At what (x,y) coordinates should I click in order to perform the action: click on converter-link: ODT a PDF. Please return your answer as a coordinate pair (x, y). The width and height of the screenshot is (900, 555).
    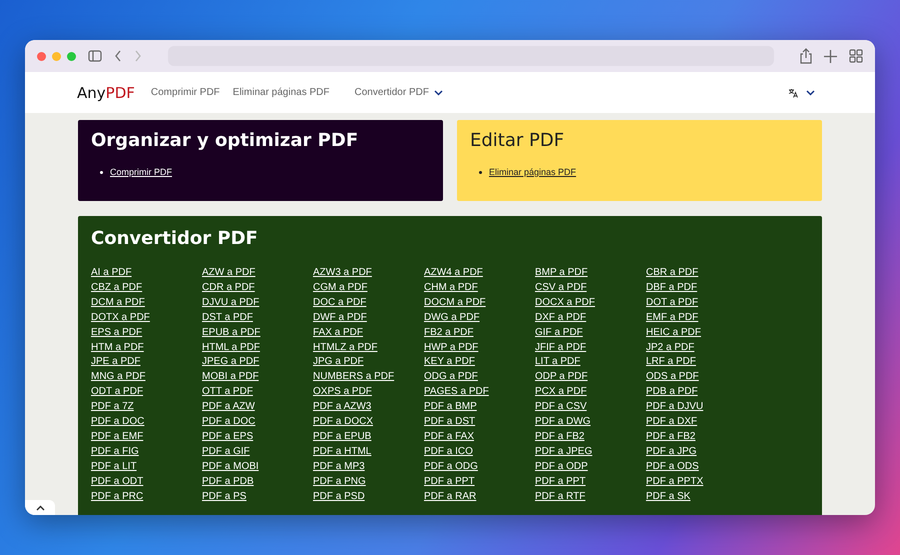
    Looking at the image, I should click on (117, 393).